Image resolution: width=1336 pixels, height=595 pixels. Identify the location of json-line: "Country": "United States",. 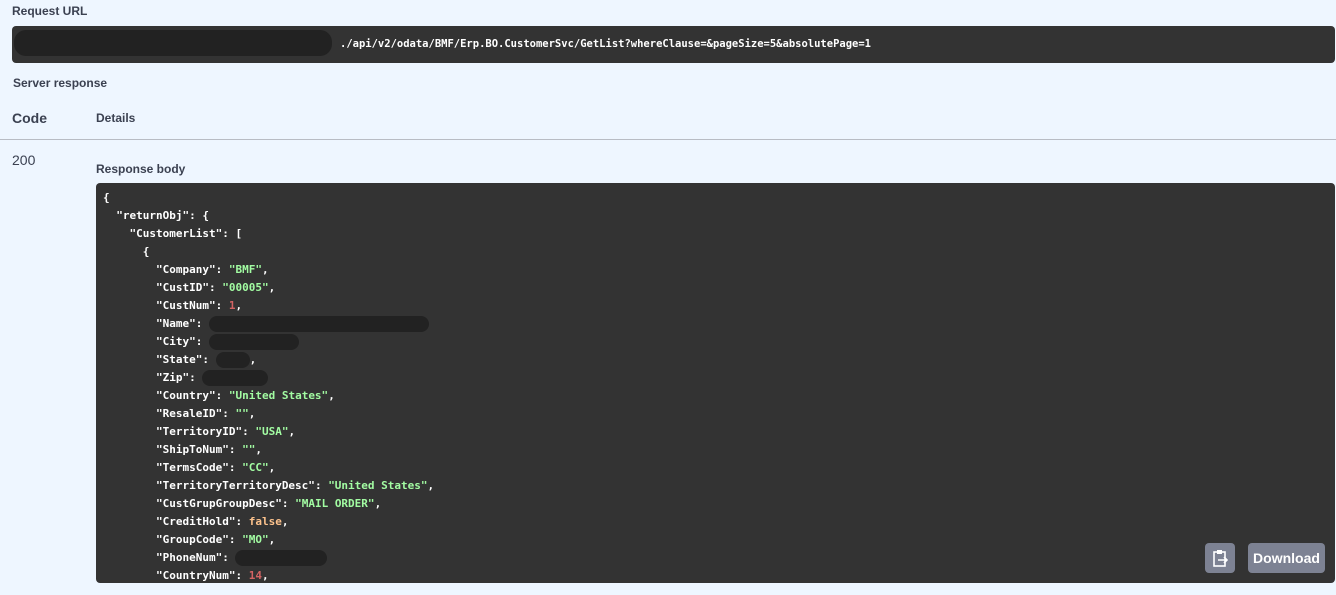
(245, 395).